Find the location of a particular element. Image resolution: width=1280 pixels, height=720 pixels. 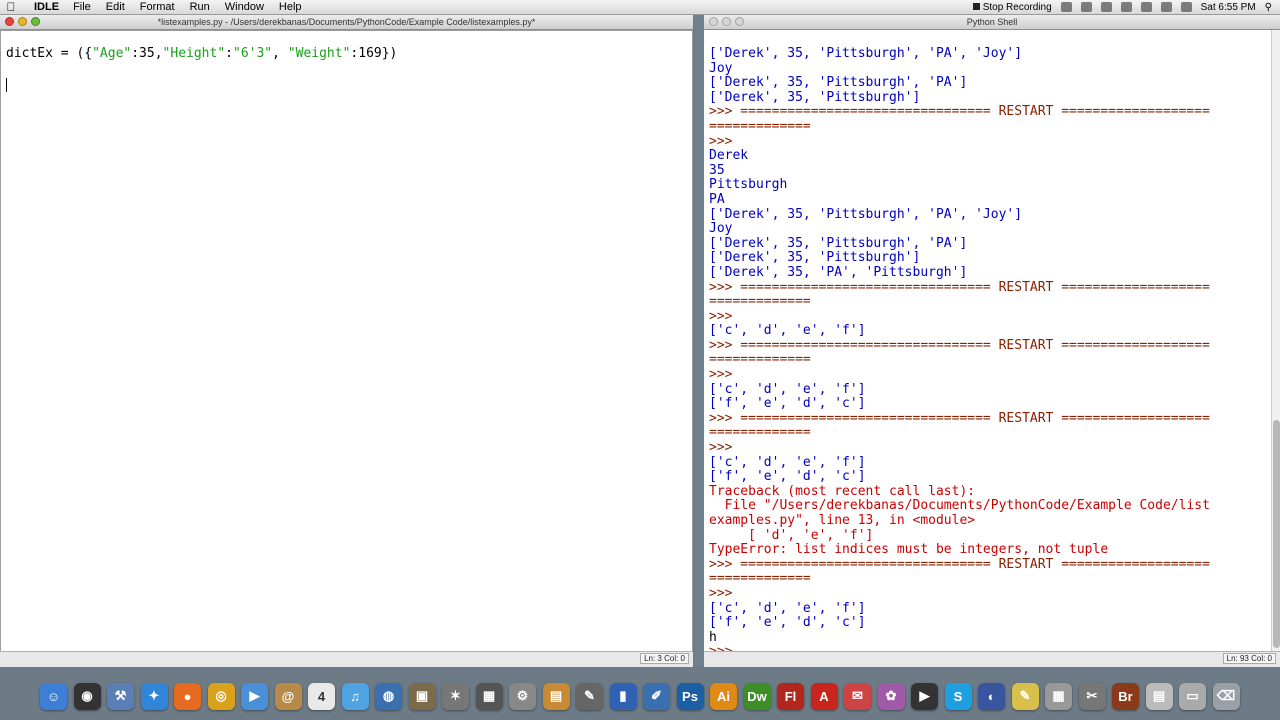

volume-icon is located at coordinates (1146, 7).